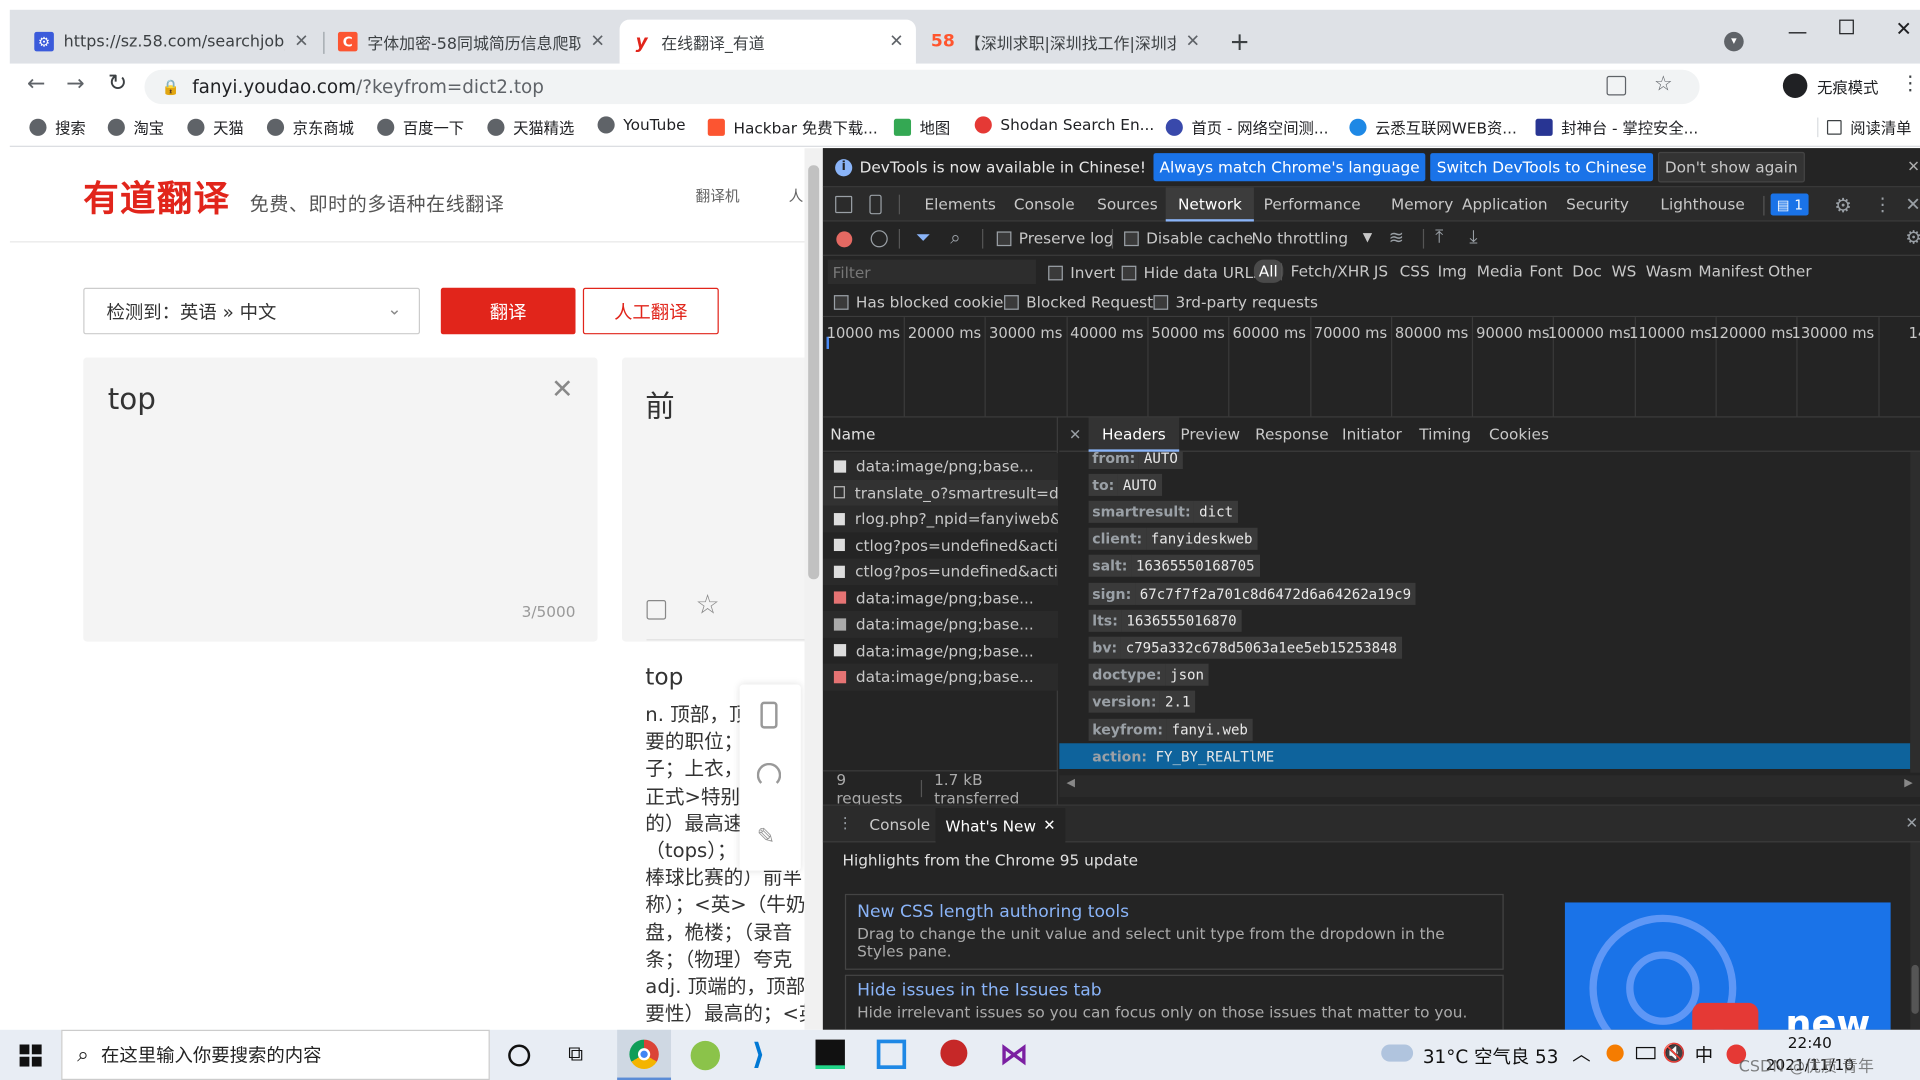 Image resolution: width=1920 pixels, height=1080 pixels. Describe the element at coordinates (1727, 966) in the screenshot. I see `whats-new-video-thumbnail: new` at that location.